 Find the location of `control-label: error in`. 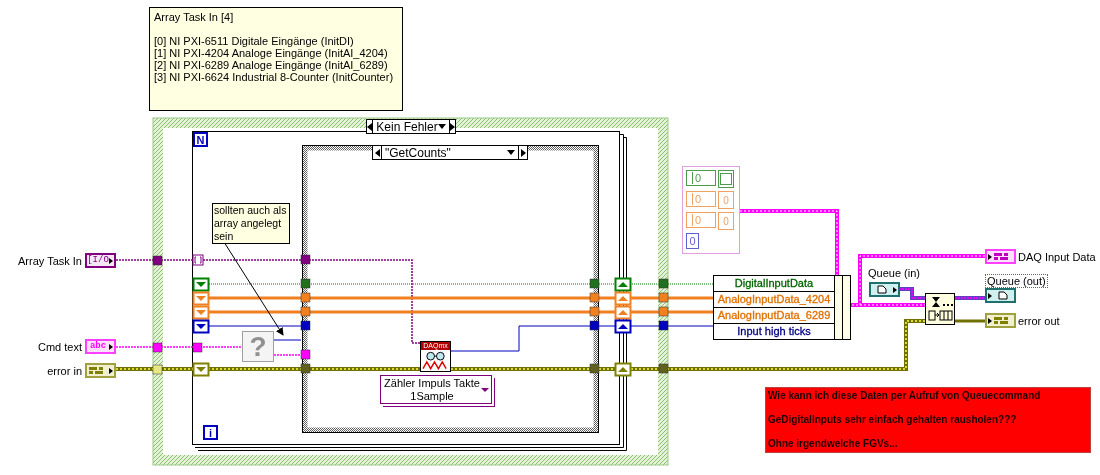

control-label: error in is located at coordinates (64, 370).